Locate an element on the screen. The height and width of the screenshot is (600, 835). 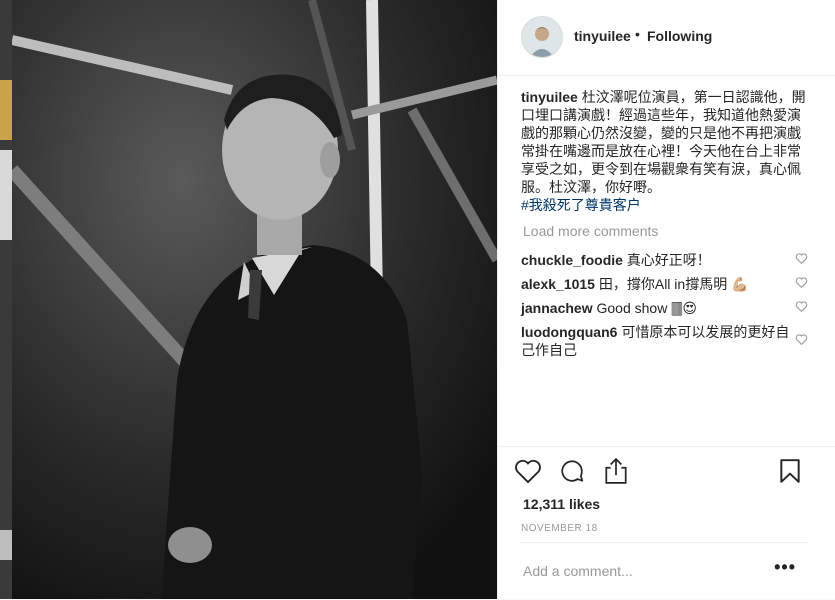
comment-bubble-icon is located at coordinates (572, 471).